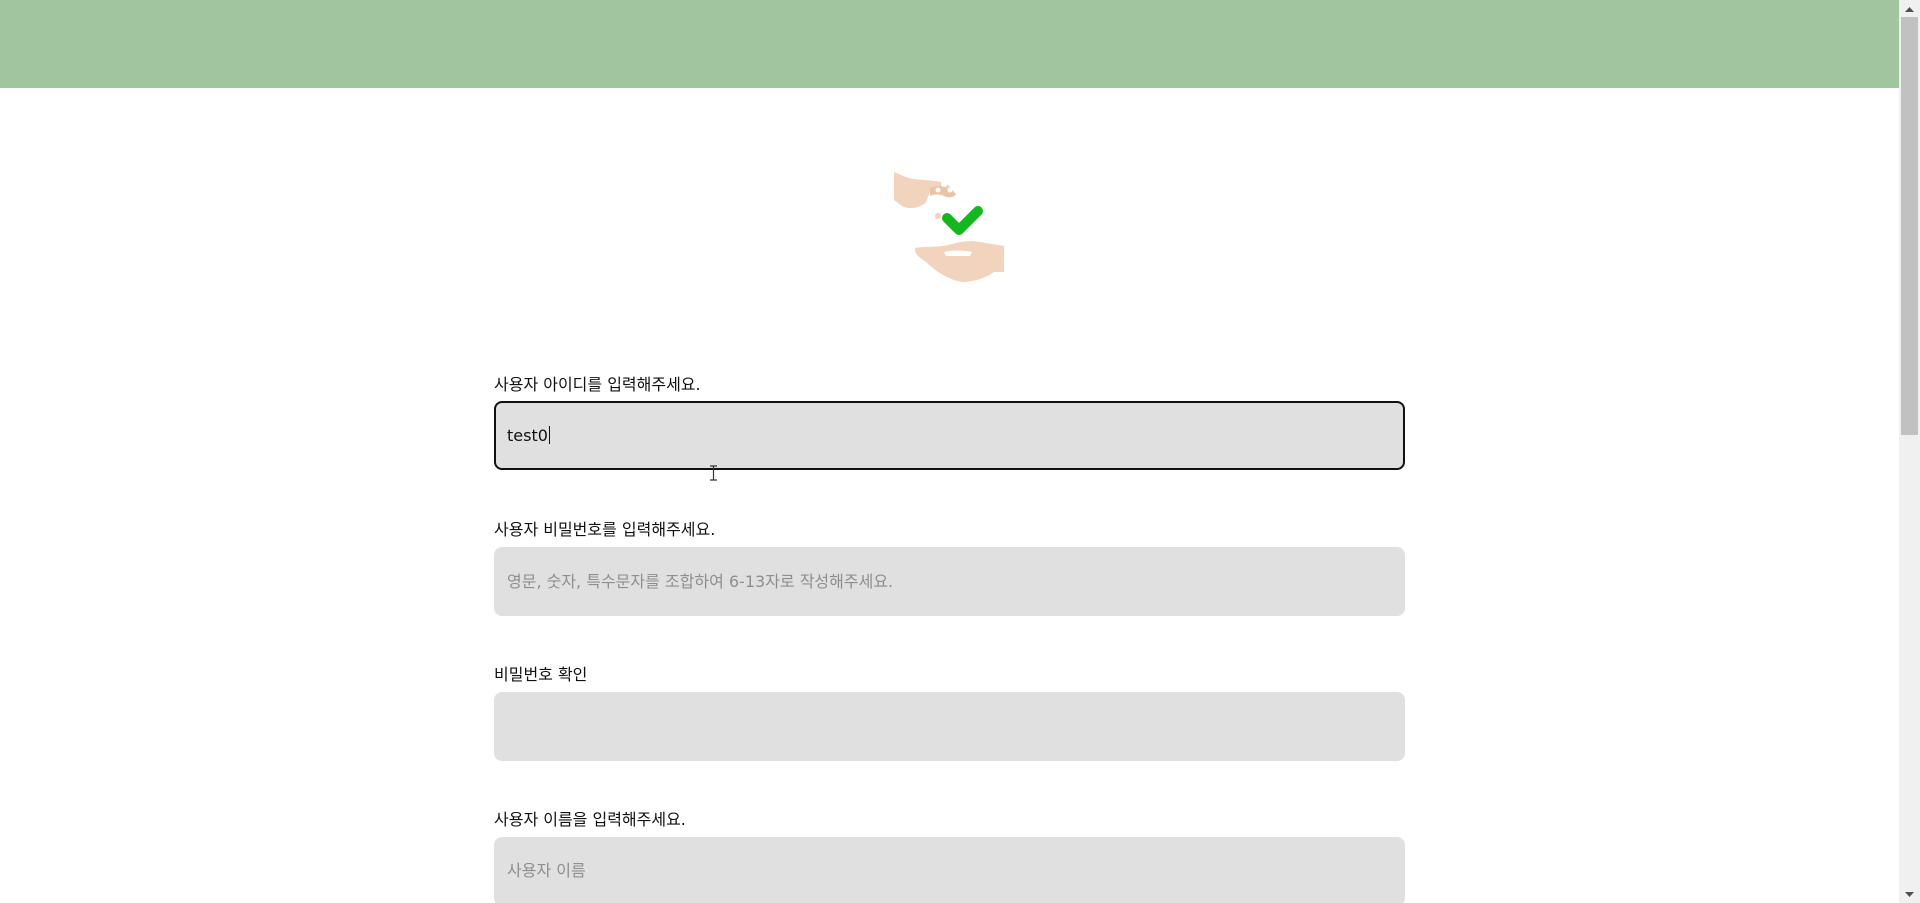  I want to click on vertical-scrollbar, so click(1909, 451).